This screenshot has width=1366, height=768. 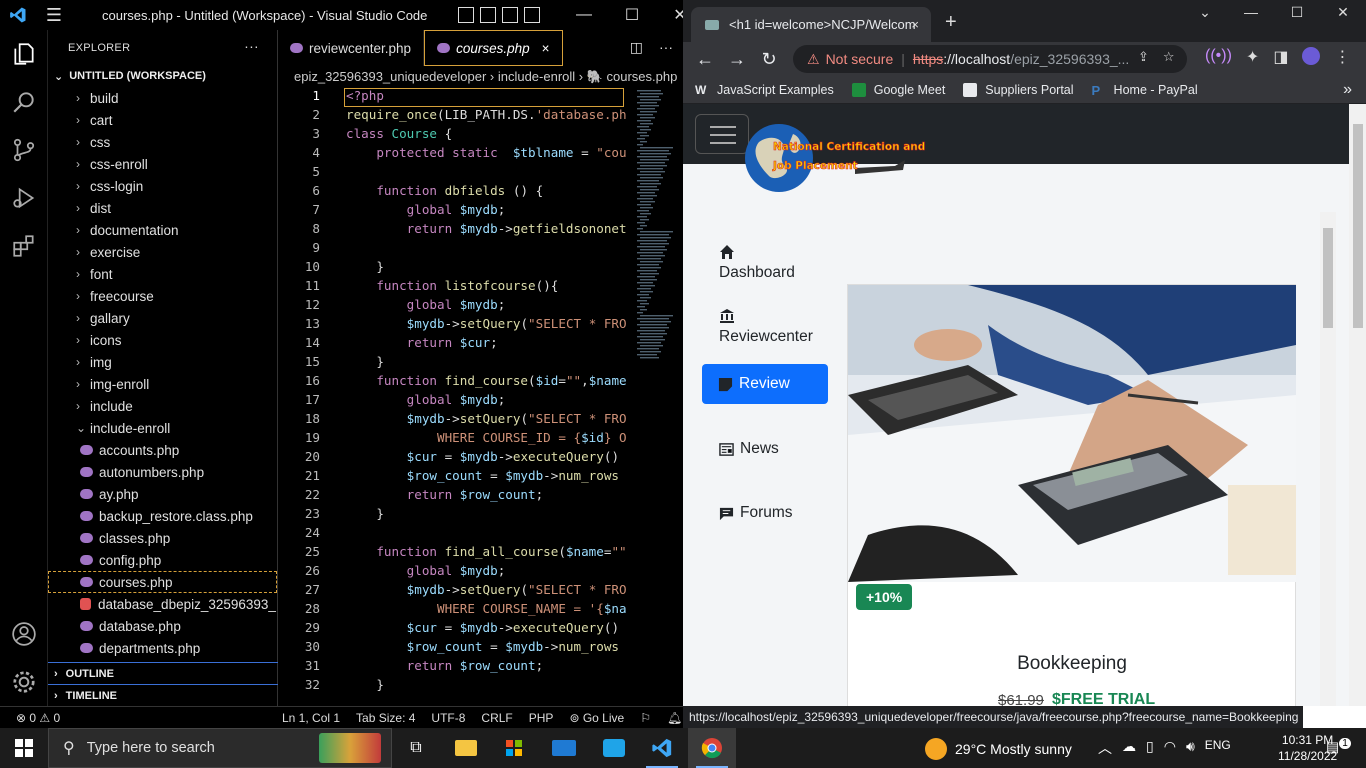 I want to click on file-item: departments.php, so click(x=162, y=648).